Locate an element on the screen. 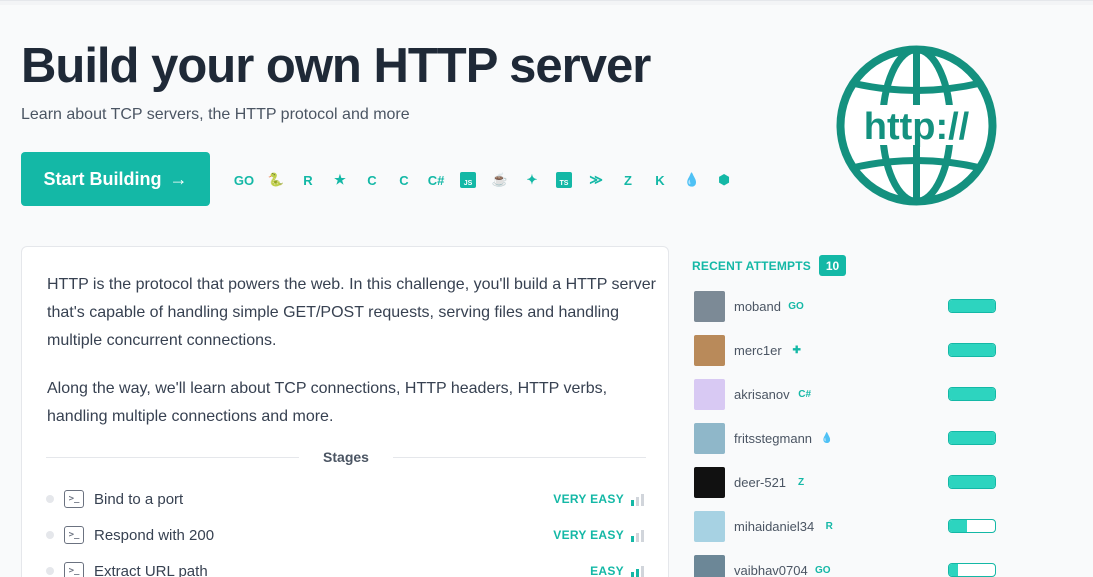 The width and height of the screenshot is (1093, 577). python-icon: ✚ is located at coordinates (796, 350).